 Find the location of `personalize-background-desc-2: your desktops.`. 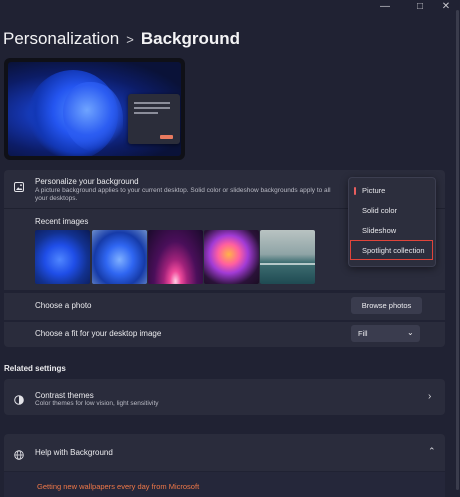

personalize-background-desc-2: your desktops. is located at coordinates (56, 198).